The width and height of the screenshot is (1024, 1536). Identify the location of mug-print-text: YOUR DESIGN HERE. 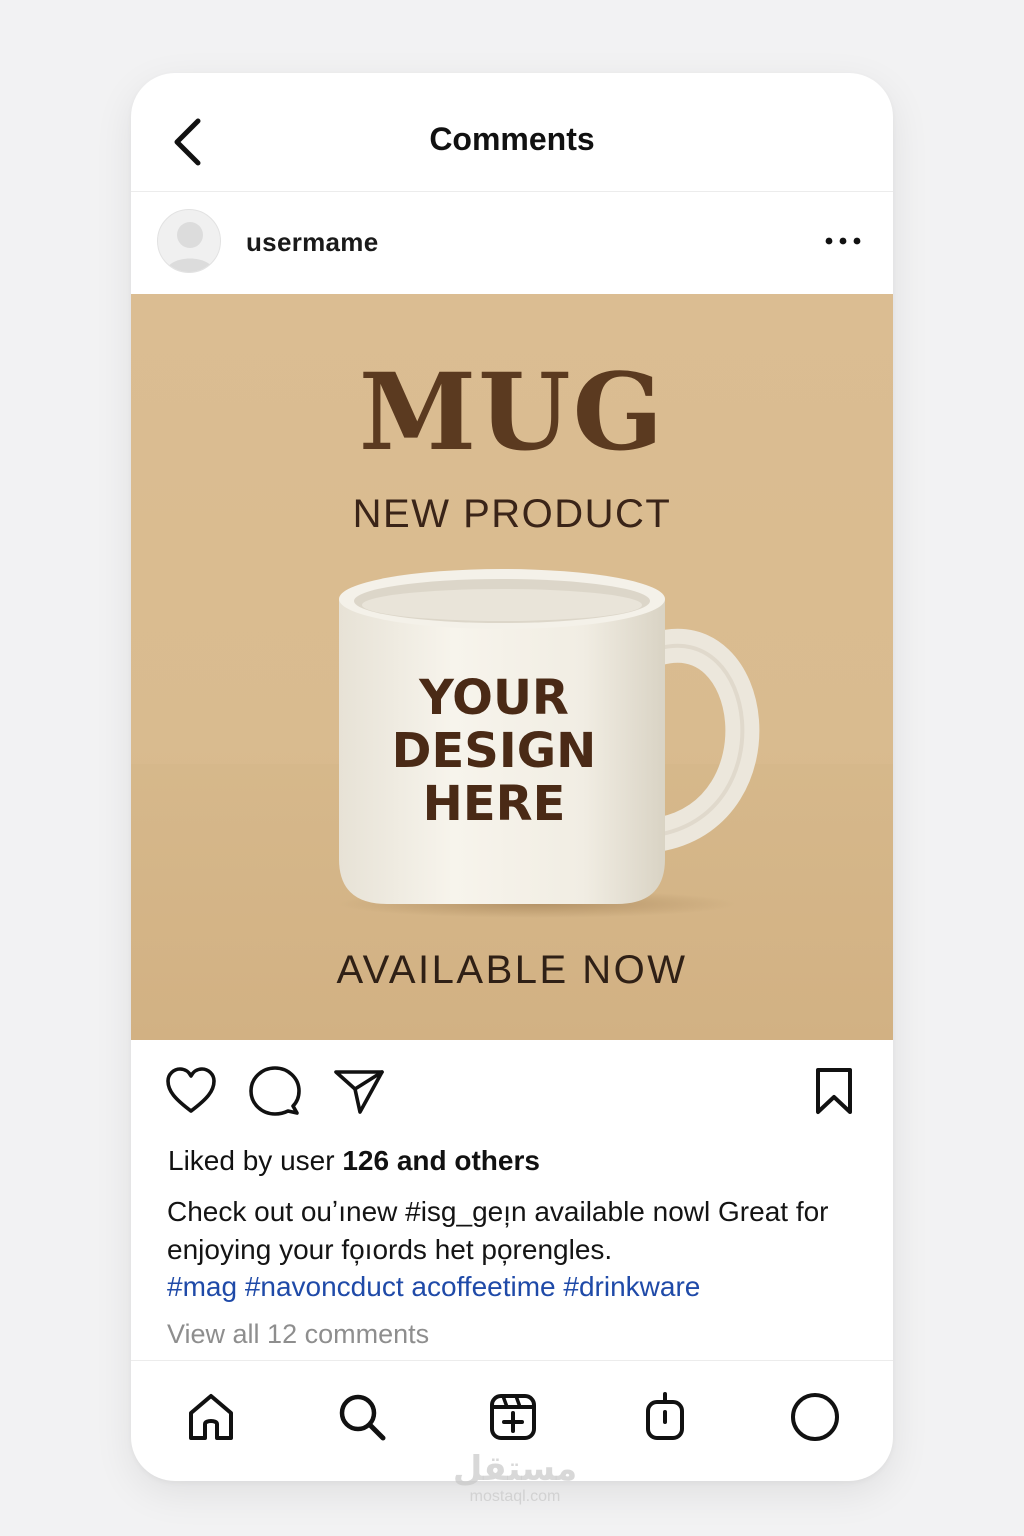
(494, 751).